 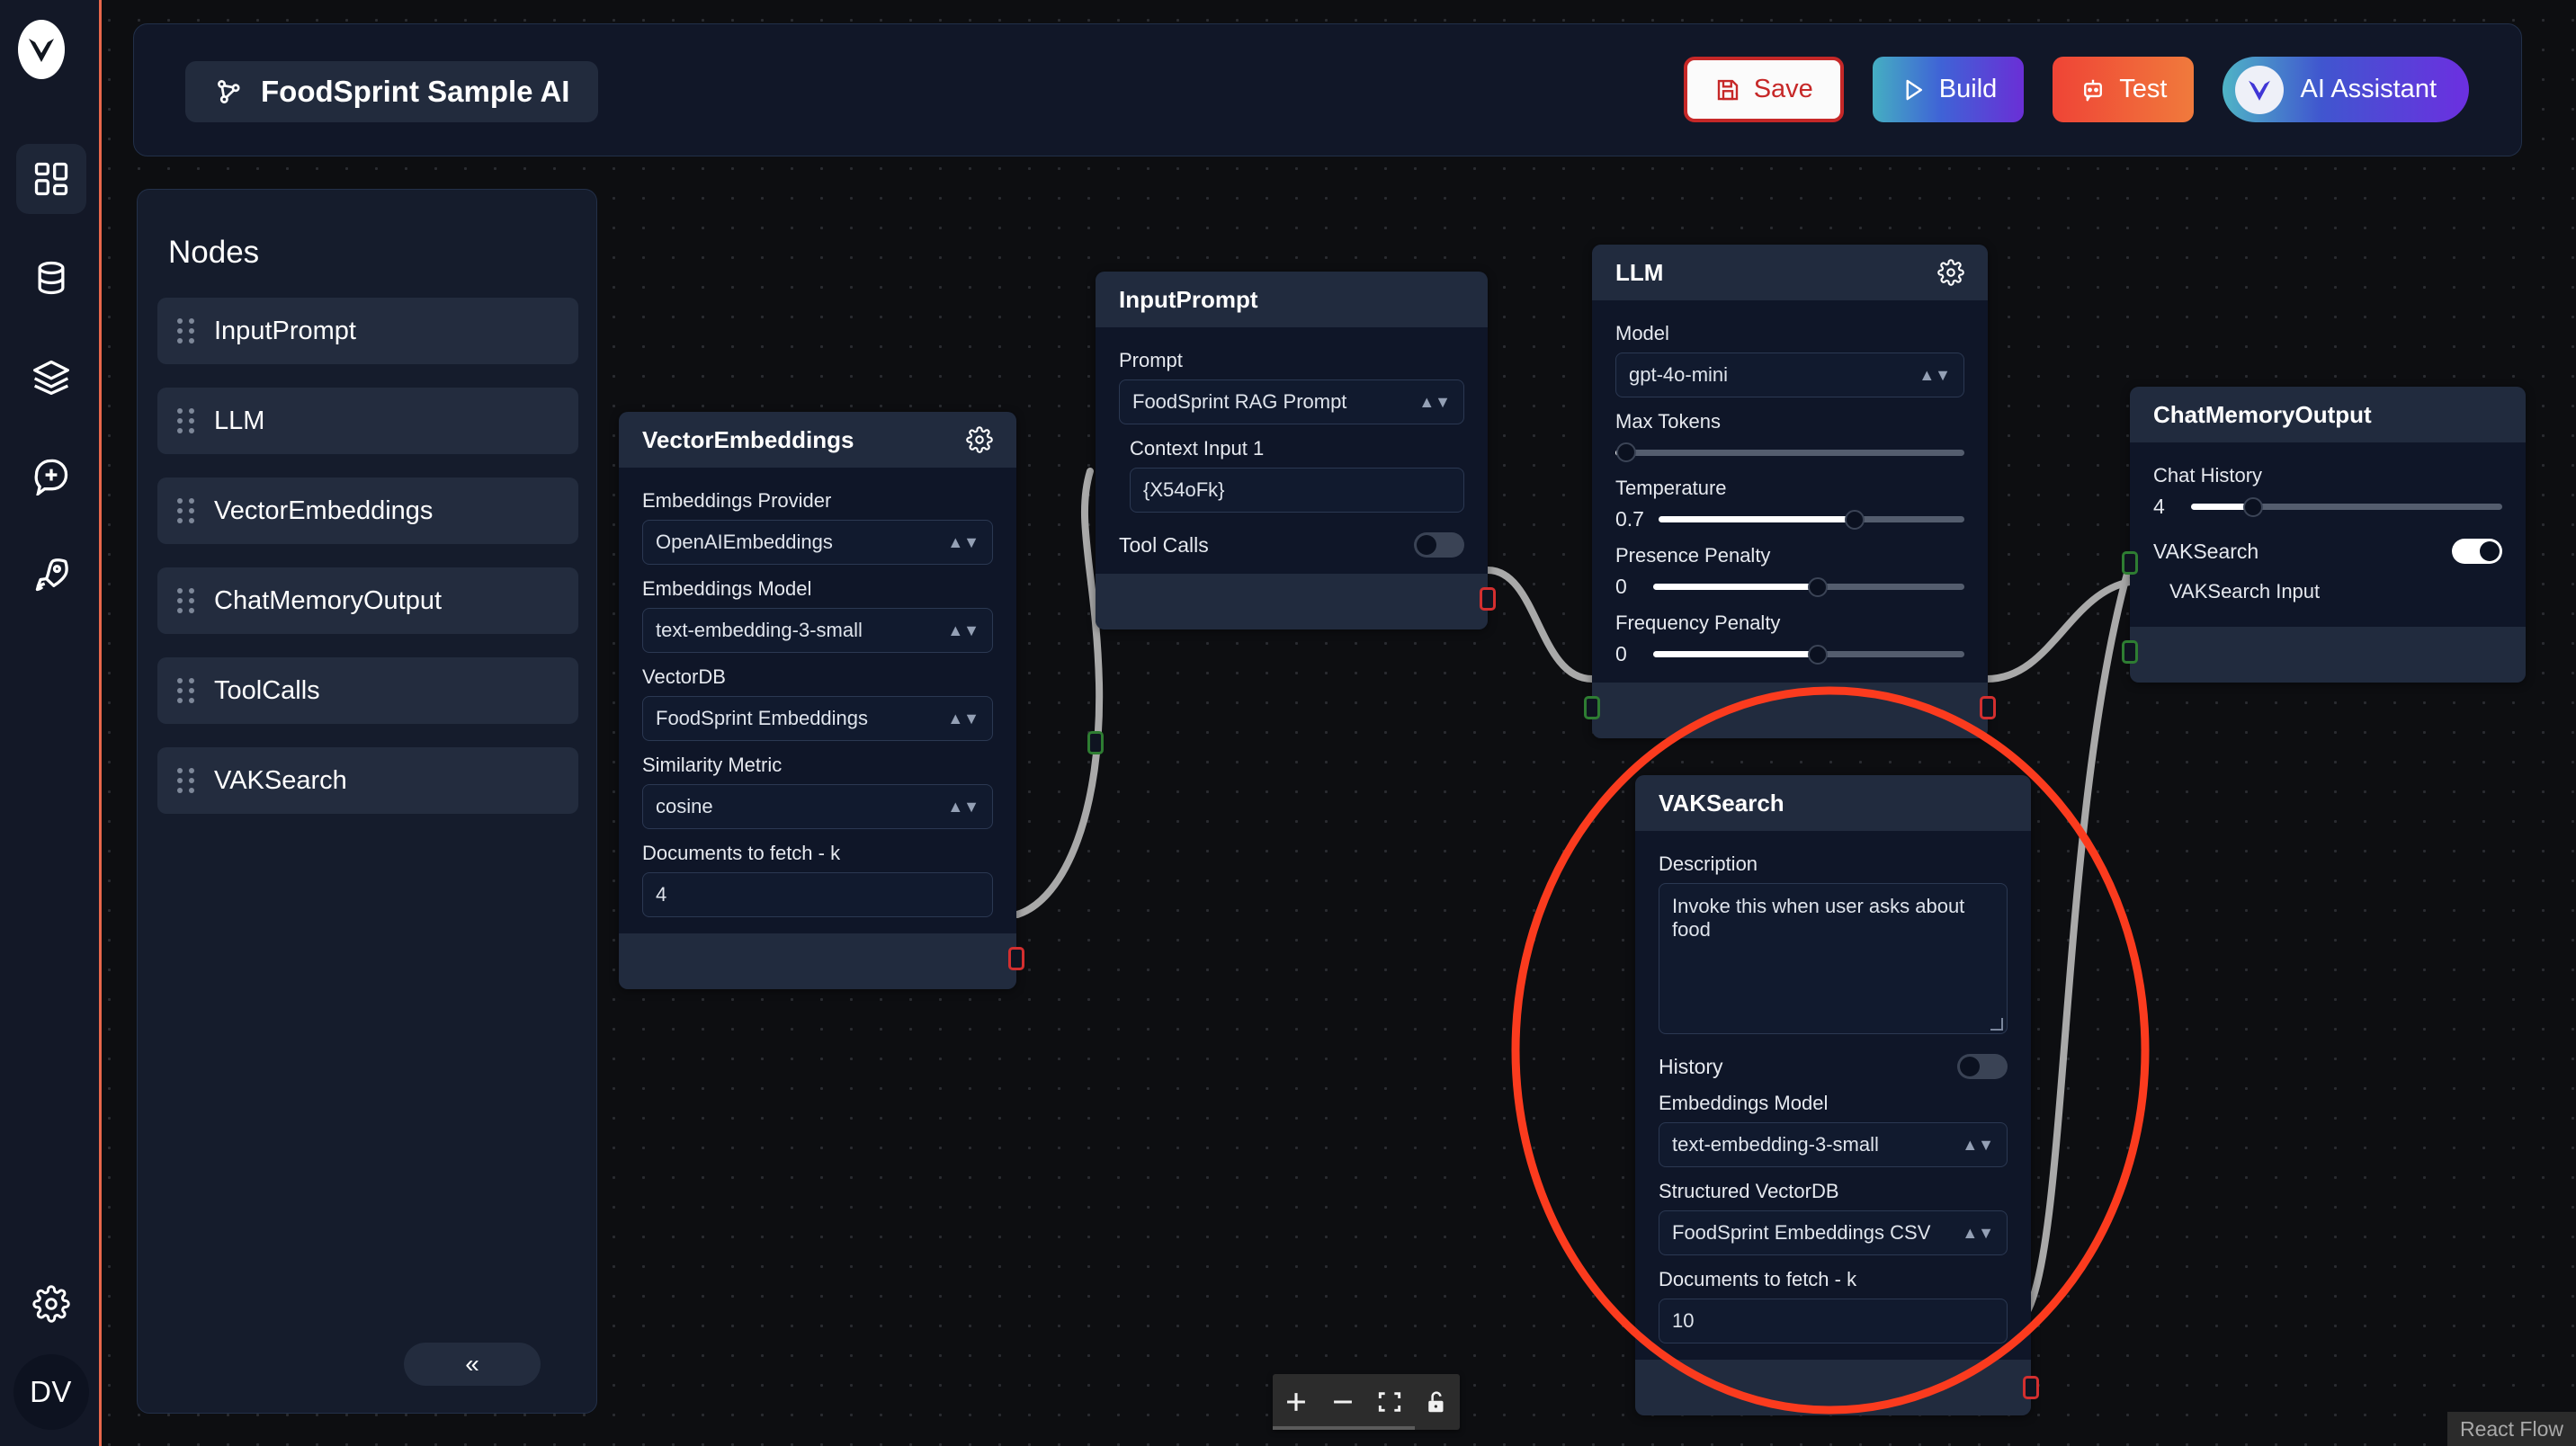 I want to click on gear-icon, so click(x=979, y=439).